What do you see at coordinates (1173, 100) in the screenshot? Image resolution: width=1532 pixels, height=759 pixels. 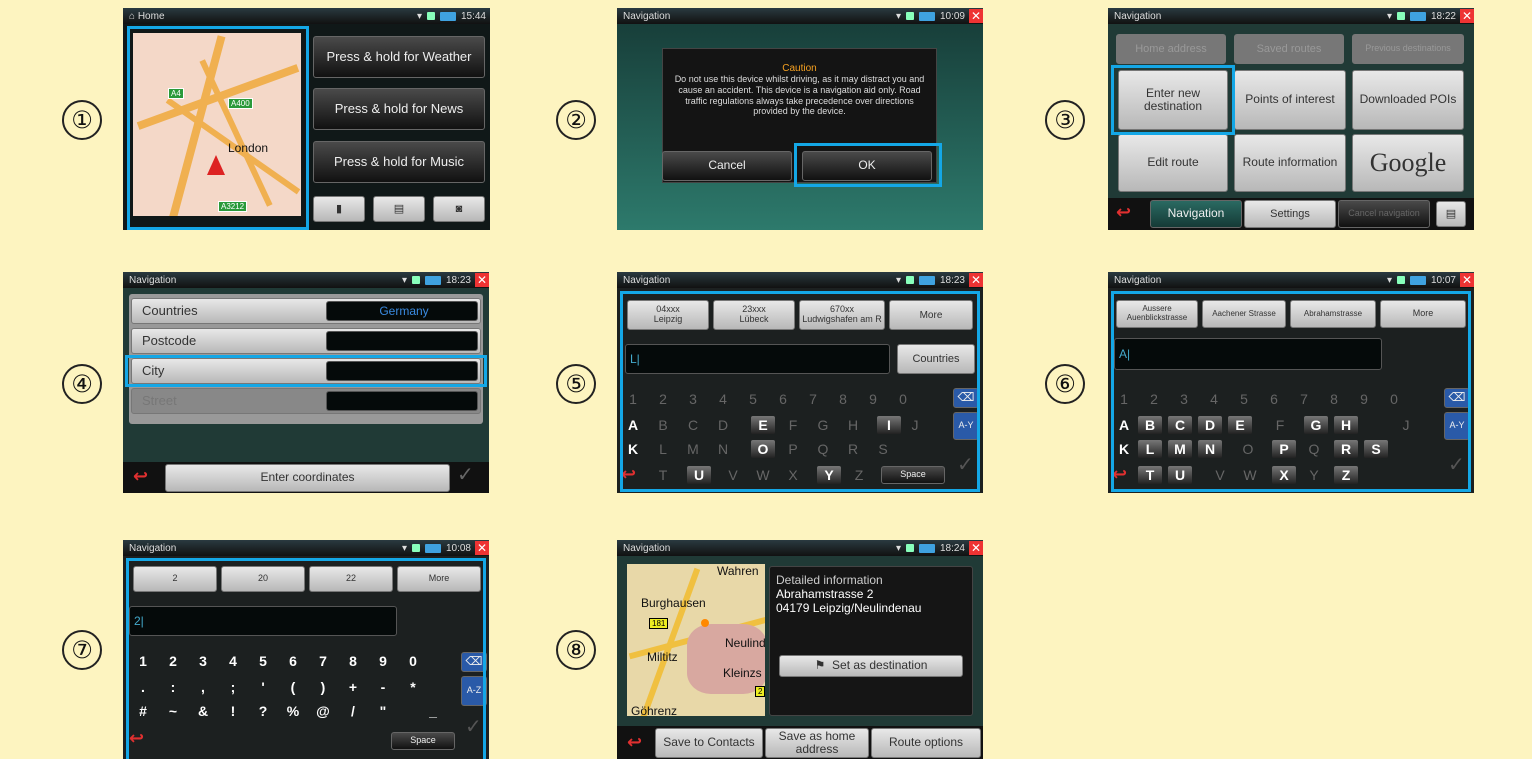 I see `enter-new-destination-button: Enter new destination` at bounding box center [1173, 100].